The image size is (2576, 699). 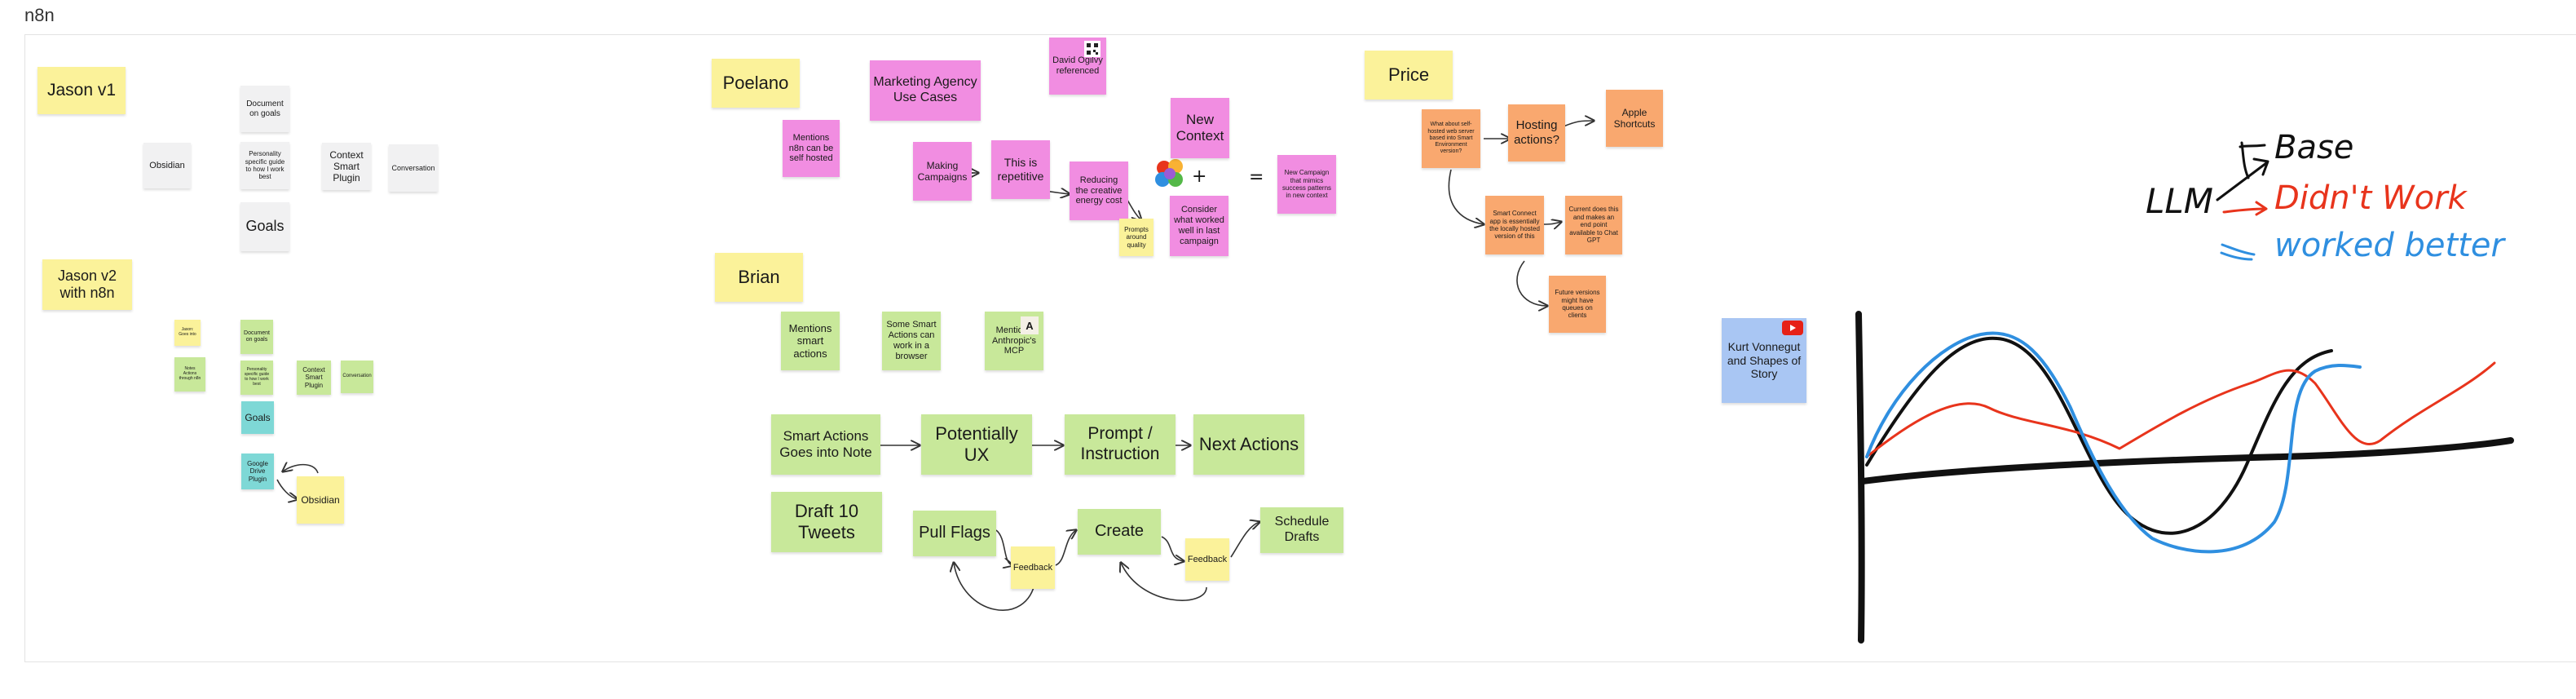 I want to click on next-actions-note: Next Actions, so click(x=1248, y=444).